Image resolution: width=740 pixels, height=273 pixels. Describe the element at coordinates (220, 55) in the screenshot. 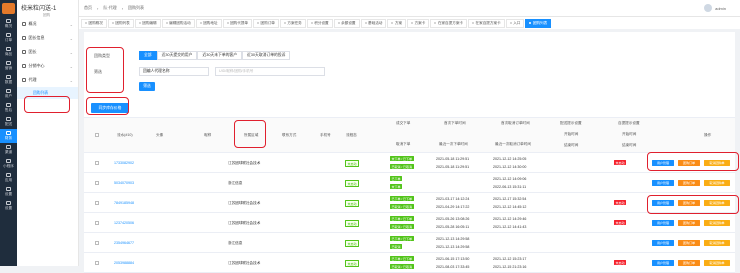

I see `filter-segment-2: 近30天未下单的客户` at that location.